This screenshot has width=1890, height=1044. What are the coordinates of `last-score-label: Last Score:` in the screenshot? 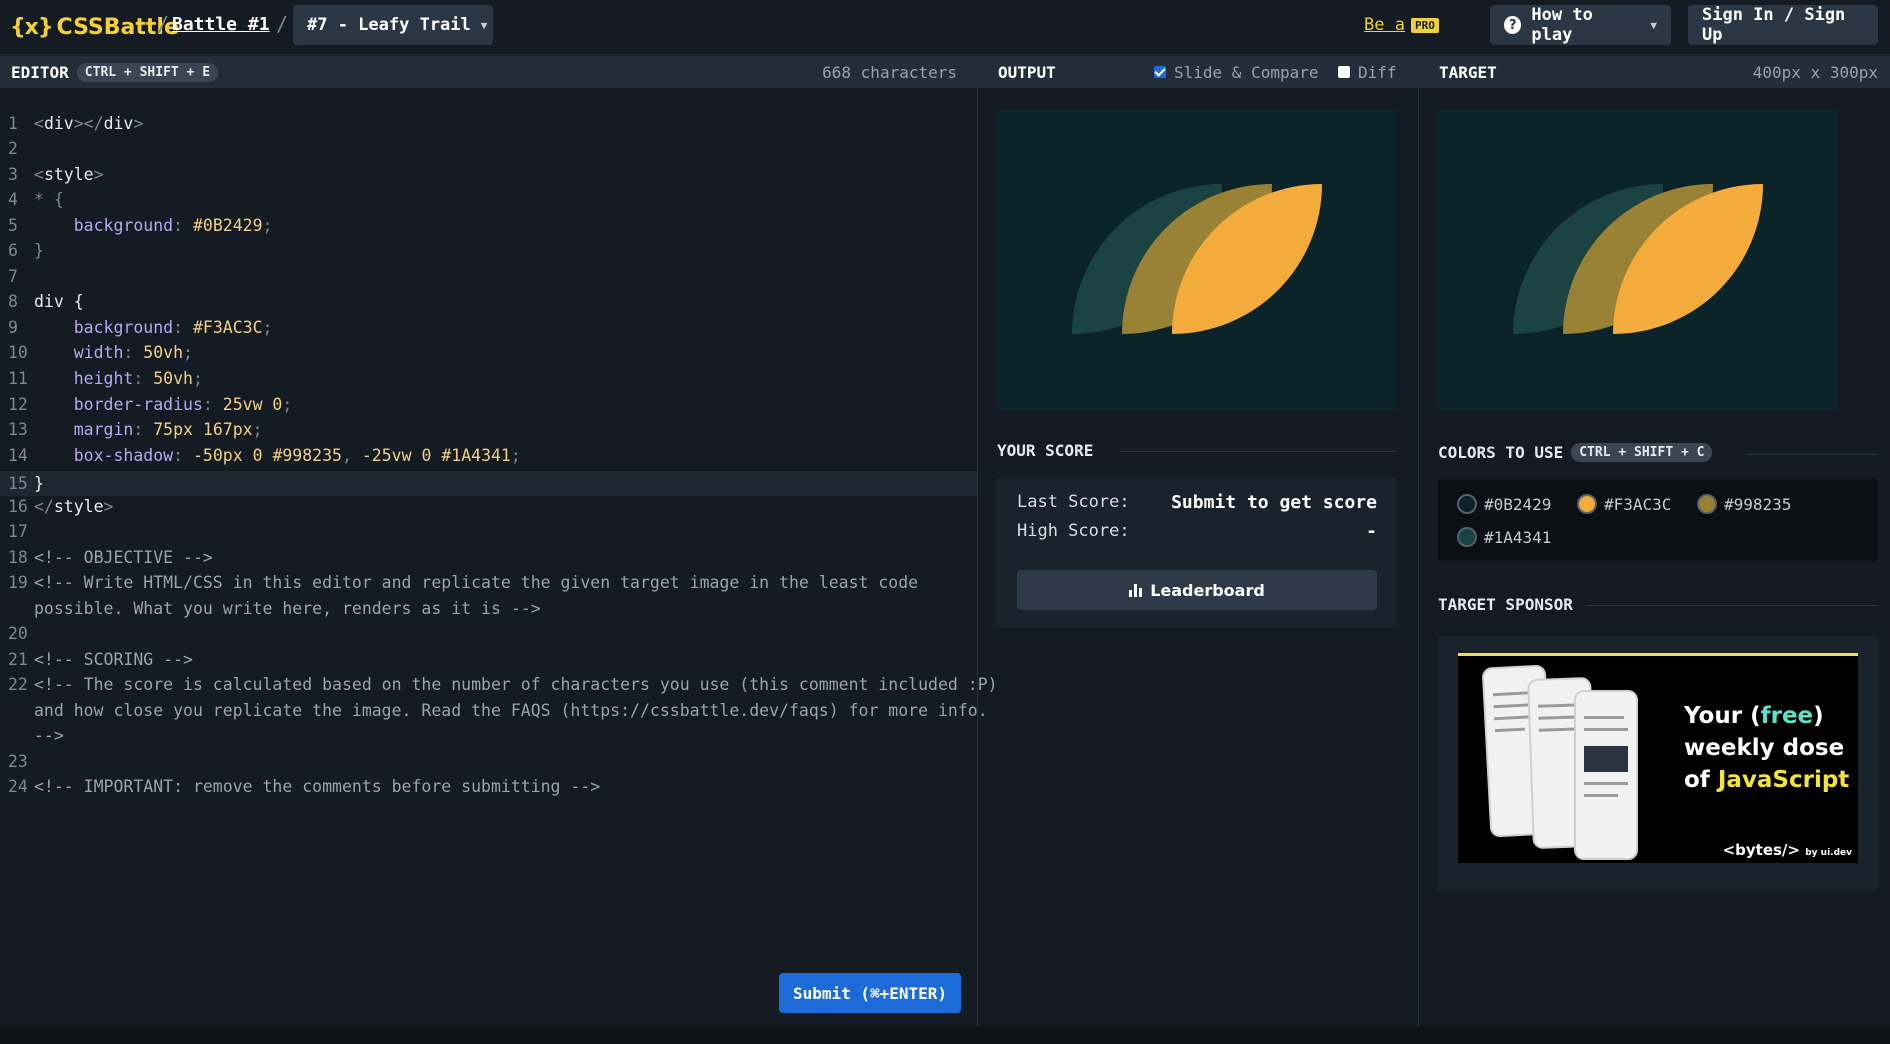 It's located at (1073, 502).